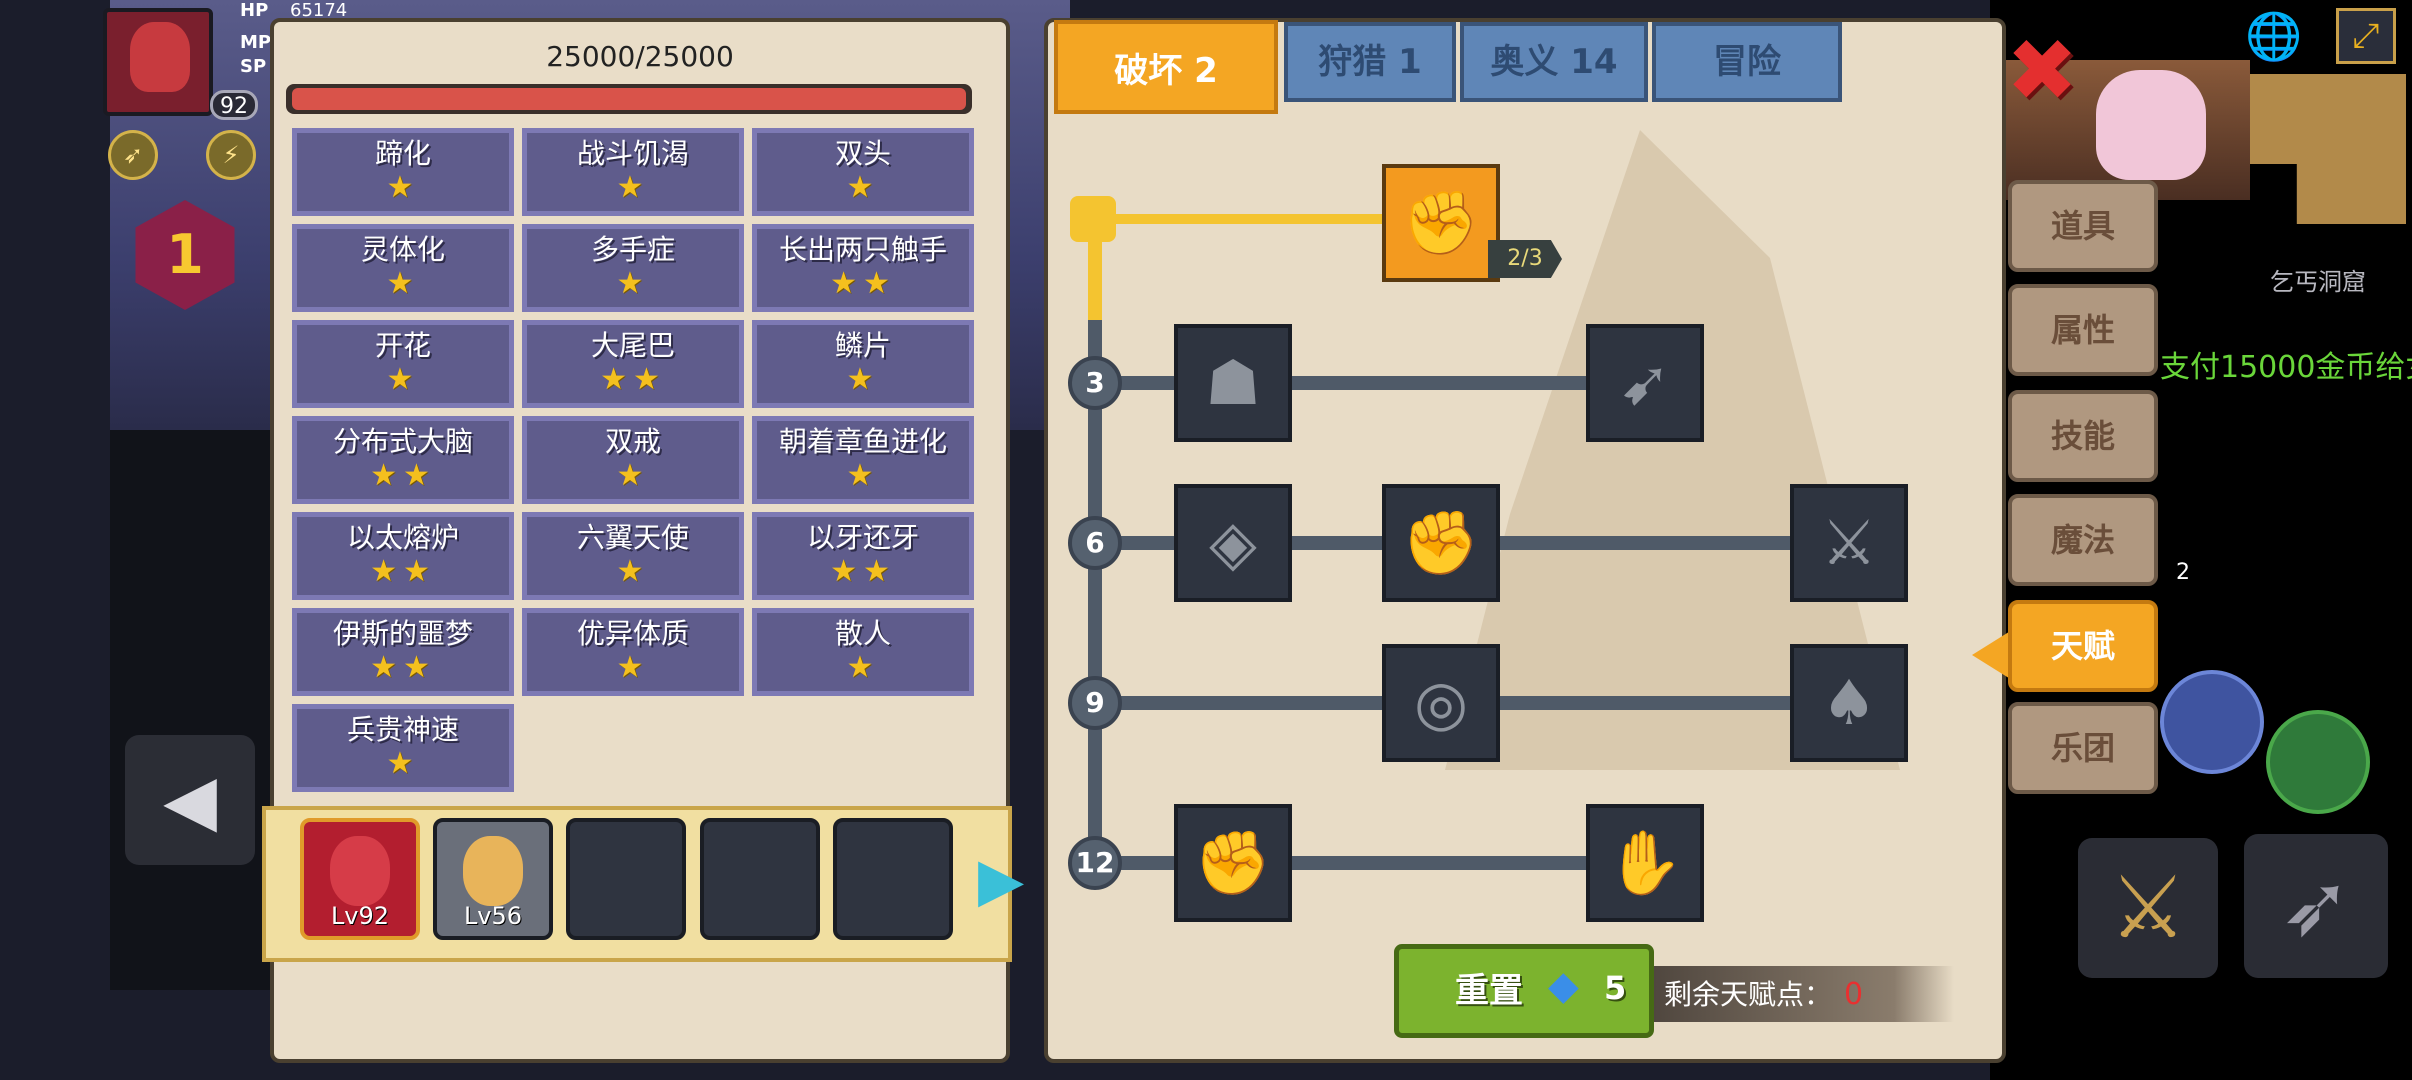 This screenshot has height=1080, width=2412. I want to click on trait-tile: 以牙还牙 ★★, so click(863, 556).